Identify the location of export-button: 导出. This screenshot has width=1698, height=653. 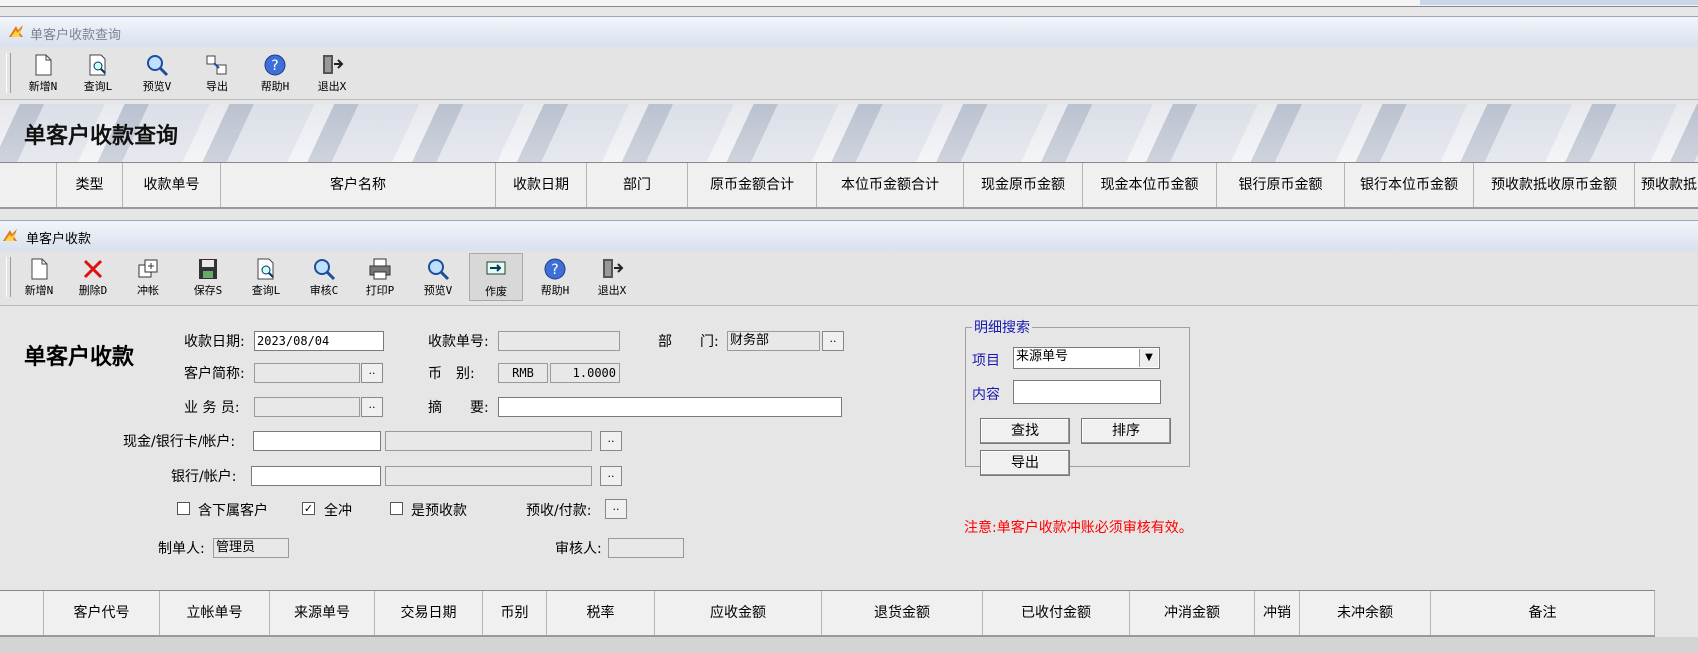
(1025, 463).